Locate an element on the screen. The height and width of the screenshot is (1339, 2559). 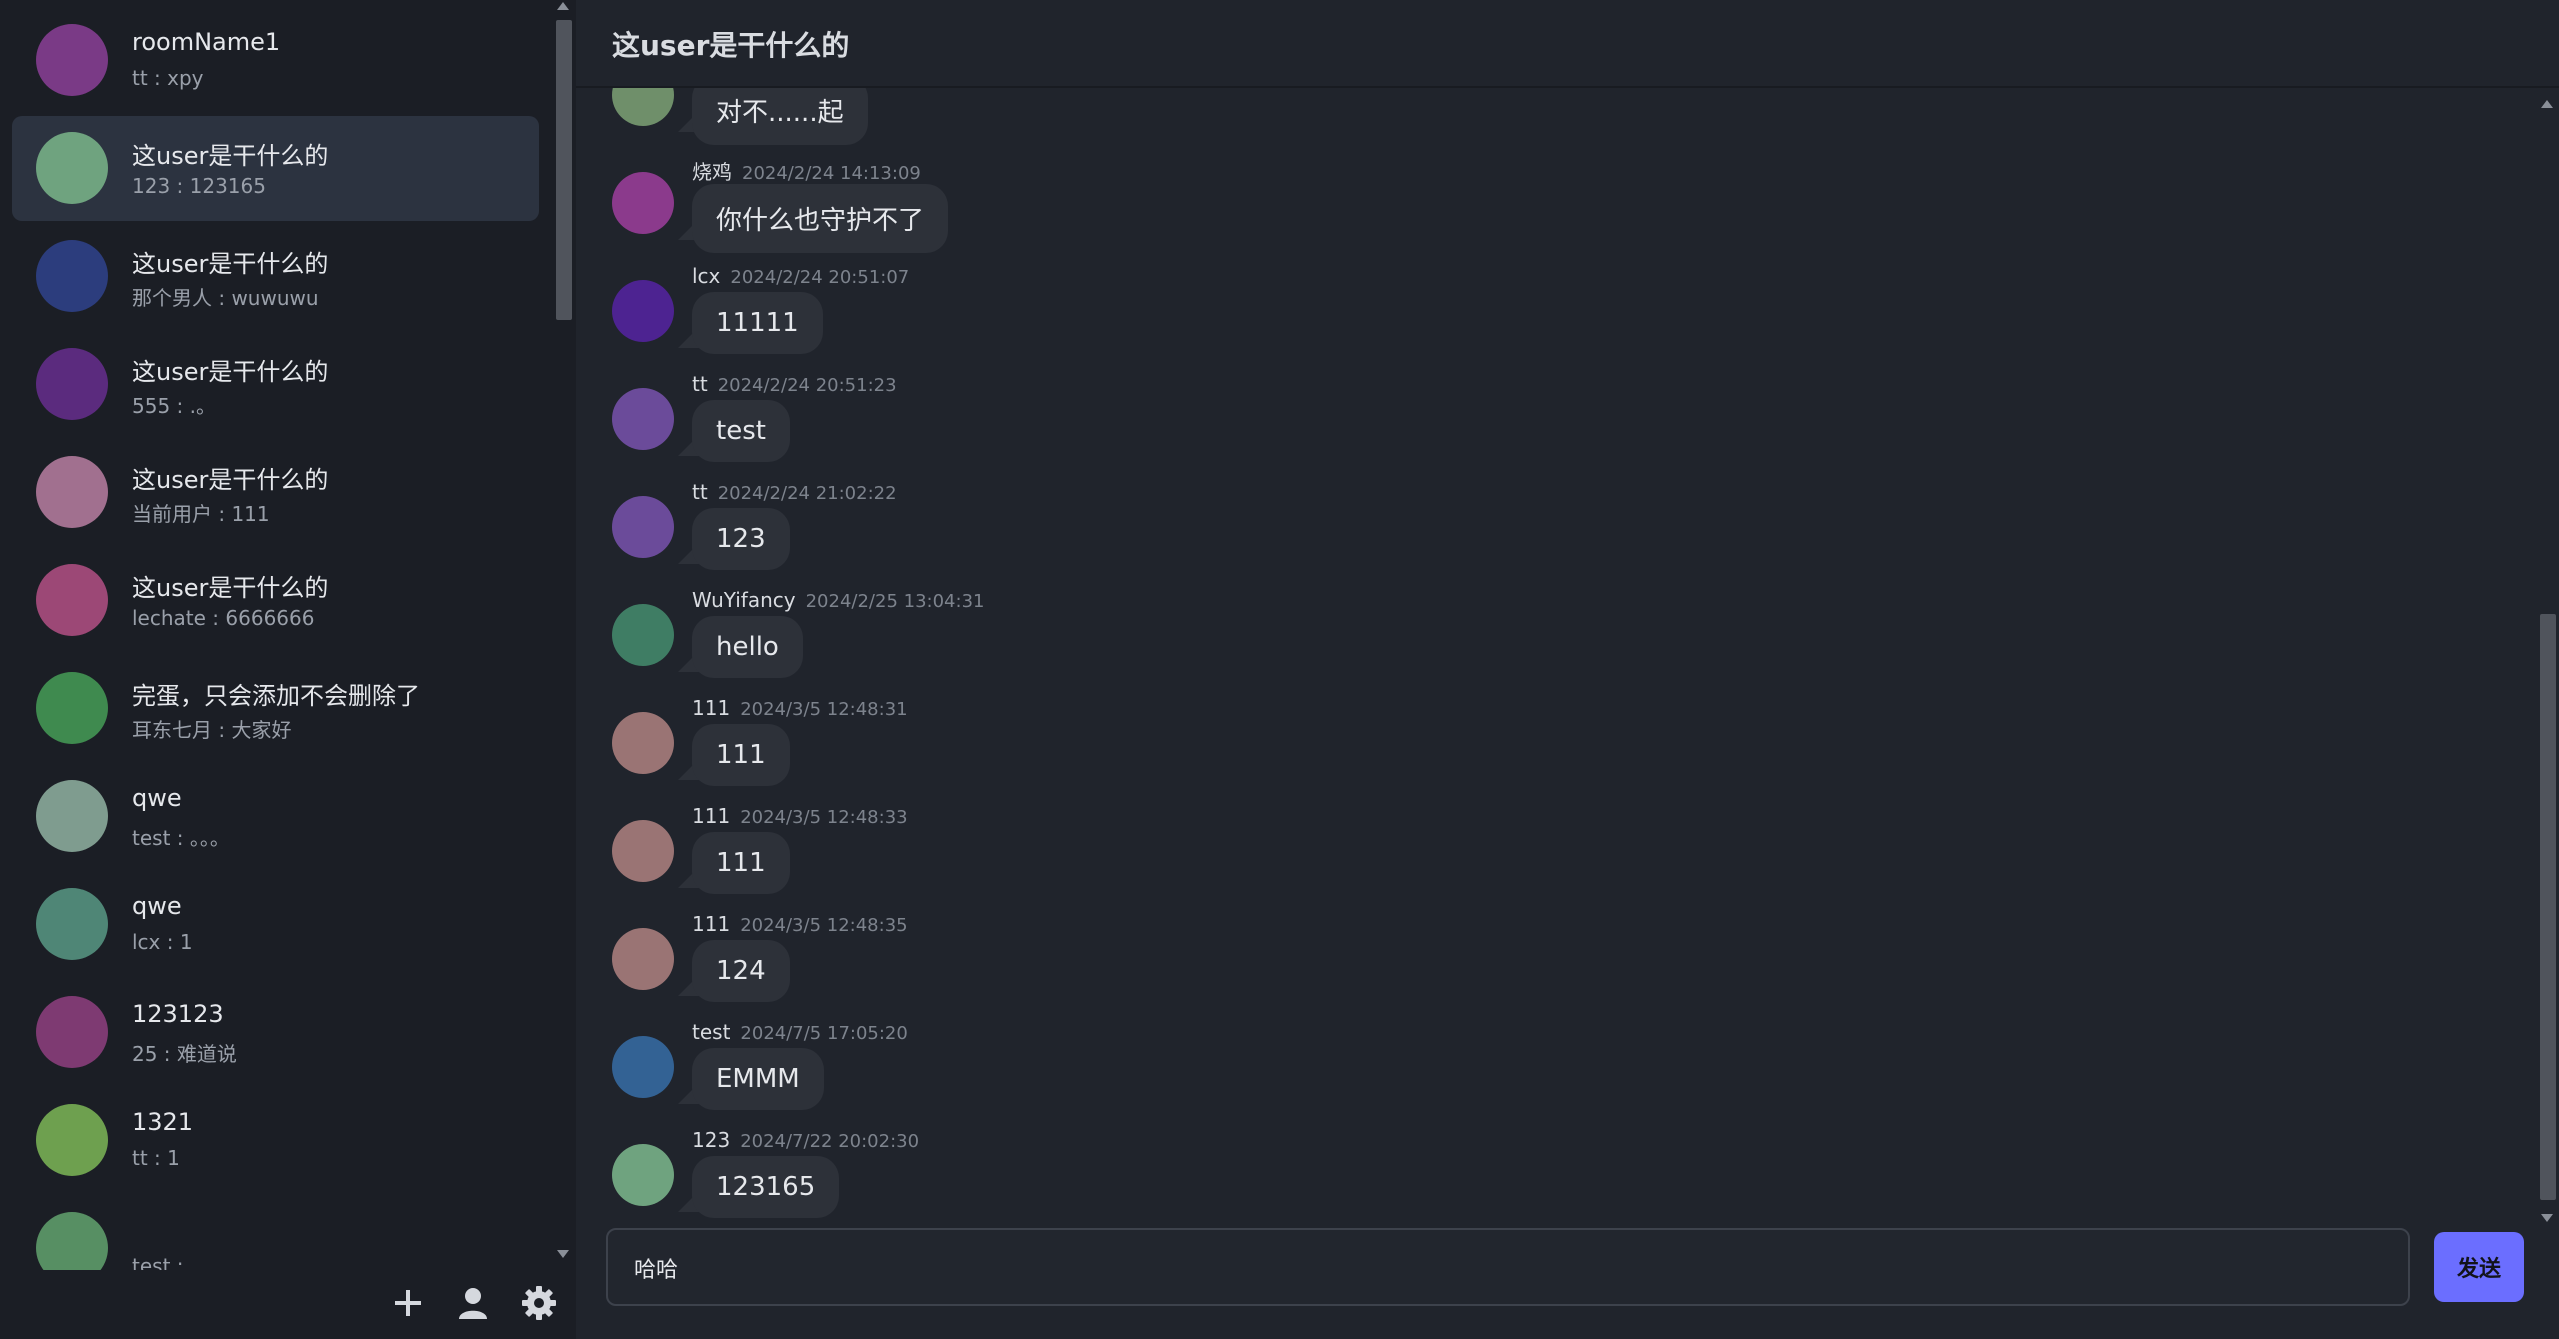
profile-button is located at coordinates (473, 1303).